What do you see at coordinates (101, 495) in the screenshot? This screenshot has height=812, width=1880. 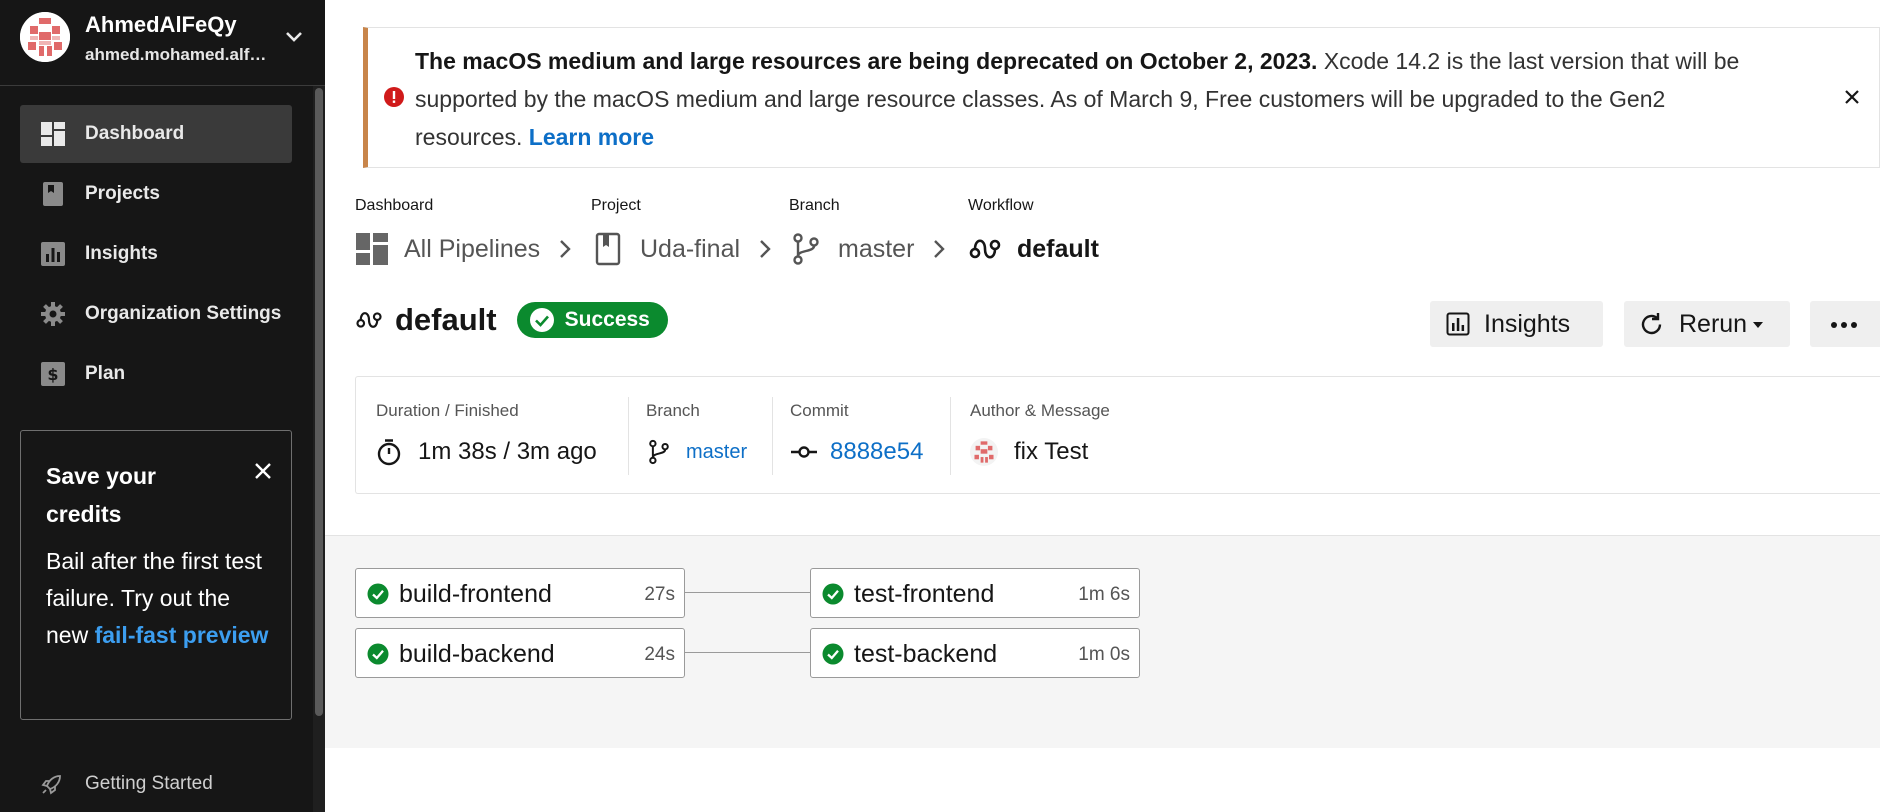 I see `promo-title: Save your credits` at bounding box center [101, 495].